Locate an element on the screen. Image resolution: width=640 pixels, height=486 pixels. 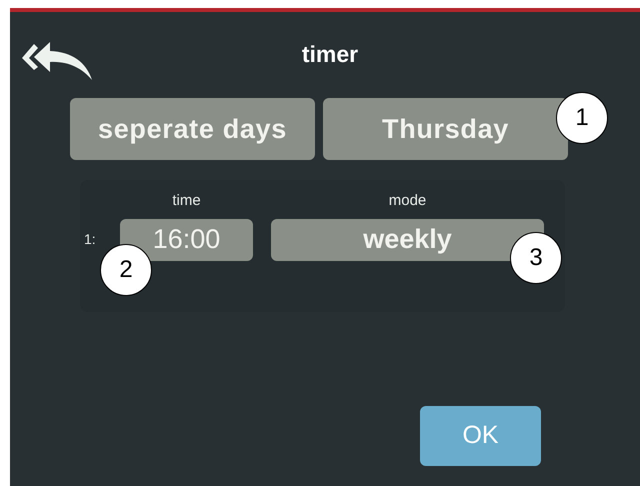
selector-button: Thursday is located at coordinates (445, 129).